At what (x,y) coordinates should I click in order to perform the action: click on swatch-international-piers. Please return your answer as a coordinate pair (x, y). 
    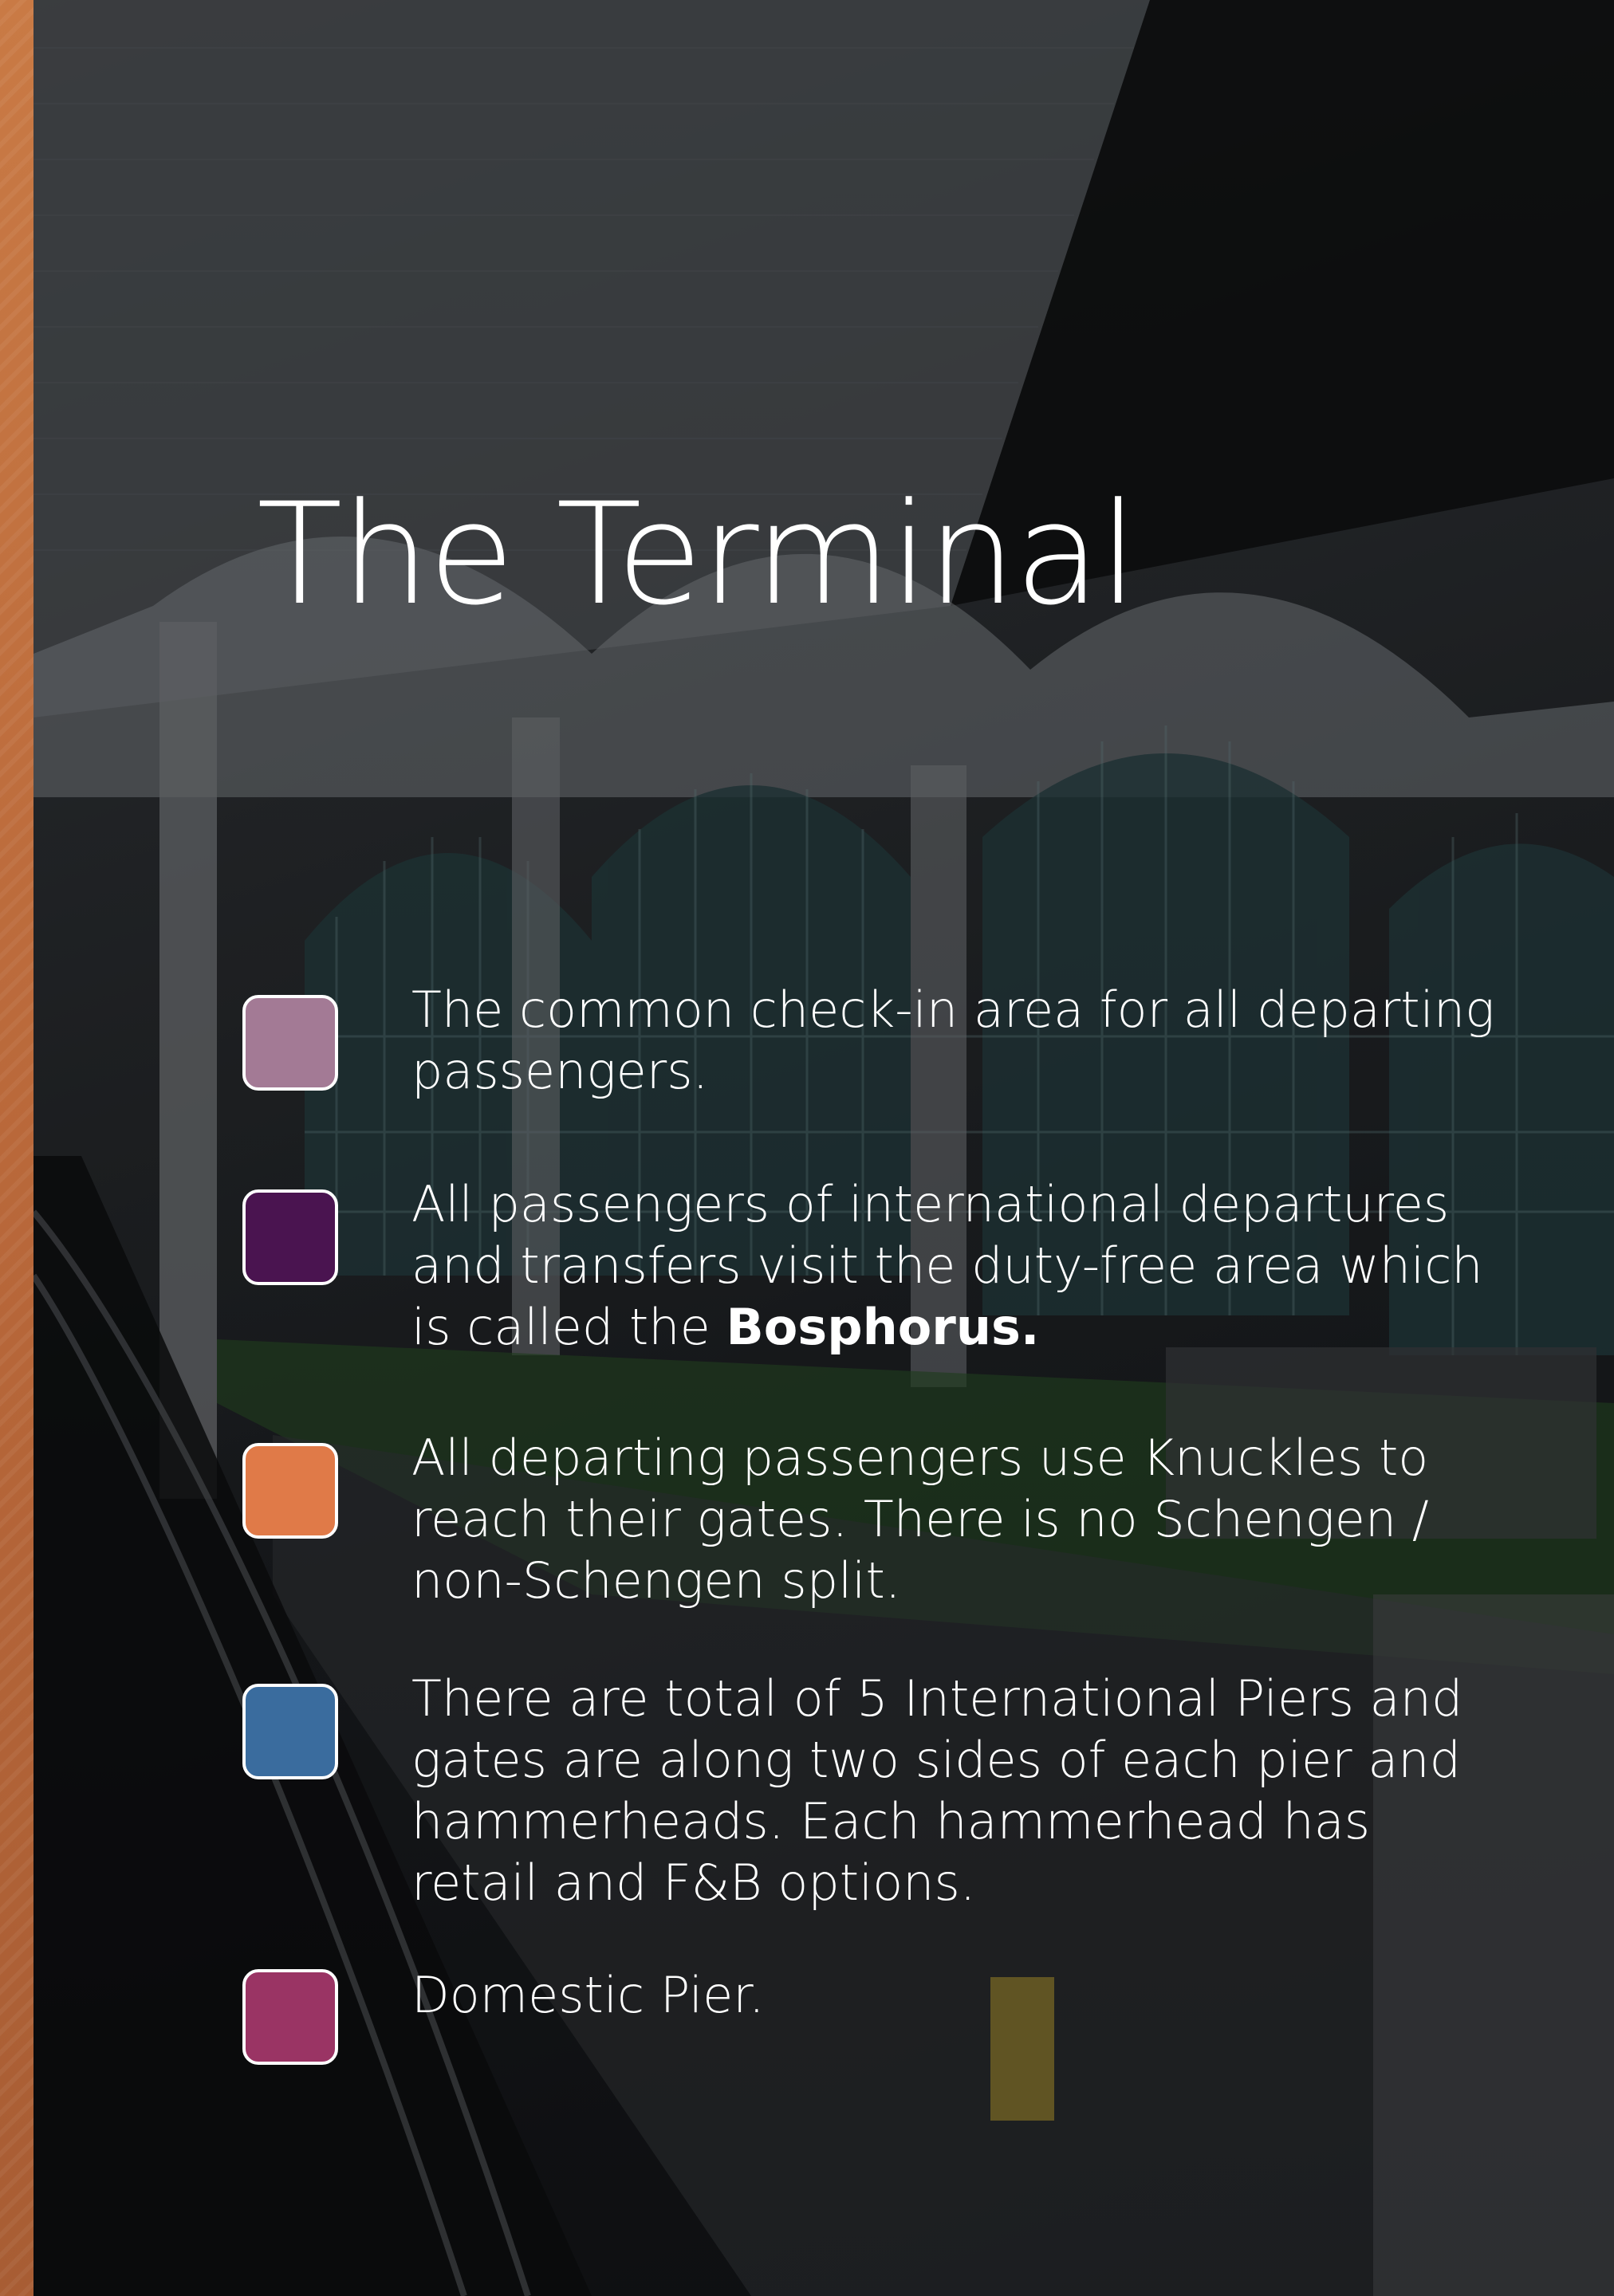
    Looking at the image, I should click on (290, 1731).